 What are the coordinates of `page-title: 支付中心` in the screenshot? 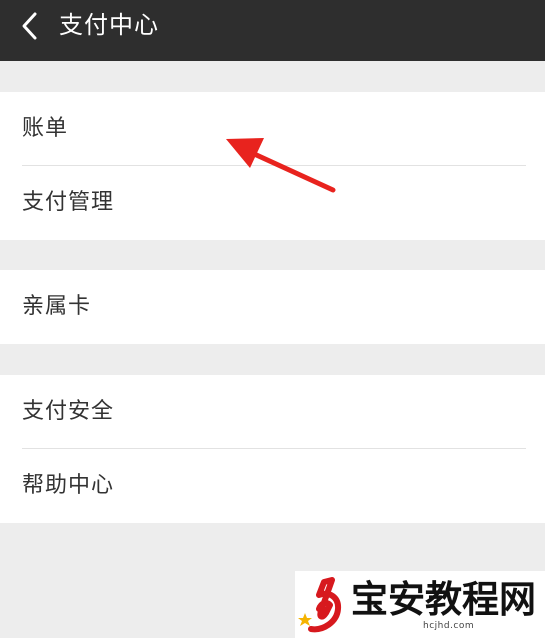 It's located at (109, 25).